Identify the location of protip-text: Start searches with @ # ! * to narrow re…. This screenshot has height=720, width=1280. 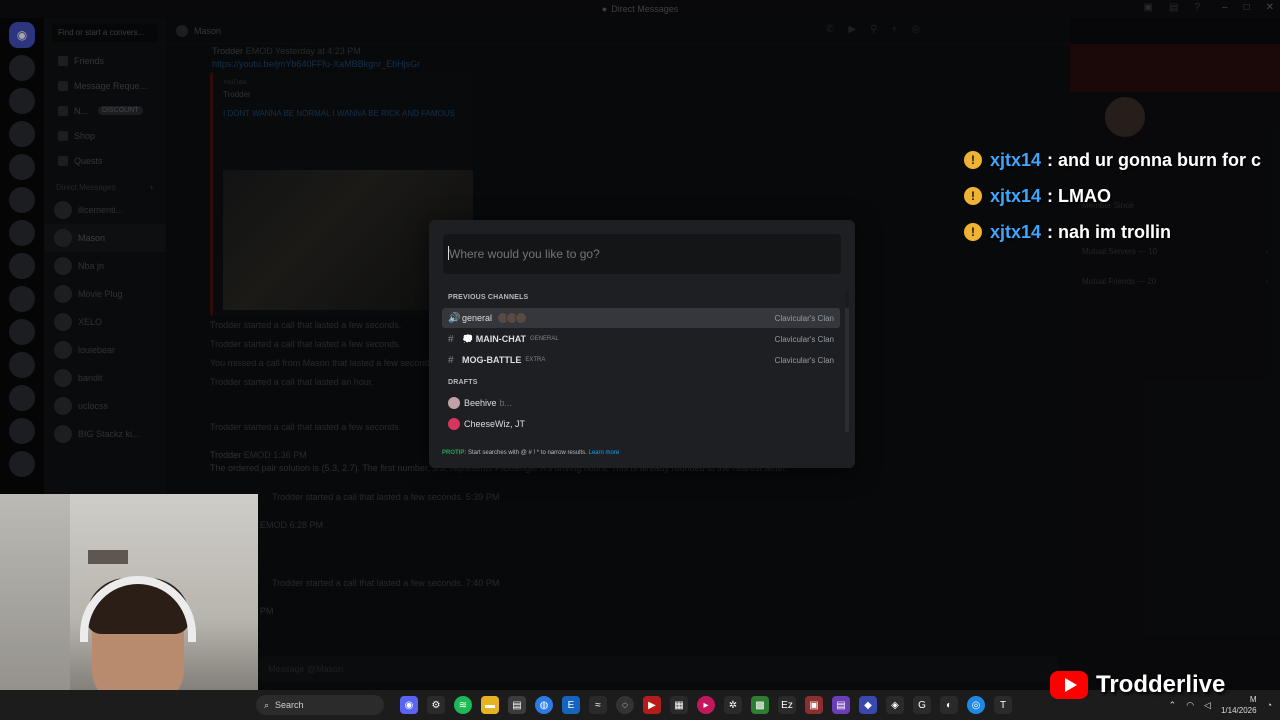
(527, 453).